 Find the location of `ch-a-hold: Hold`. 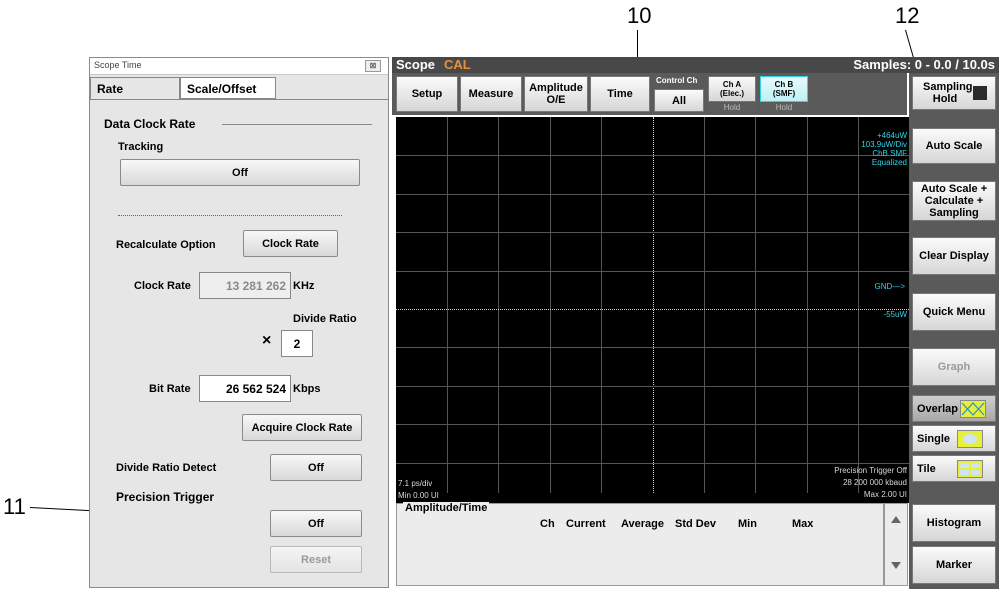

ch-a-hold: Hold is located at coordinates (732, 107).